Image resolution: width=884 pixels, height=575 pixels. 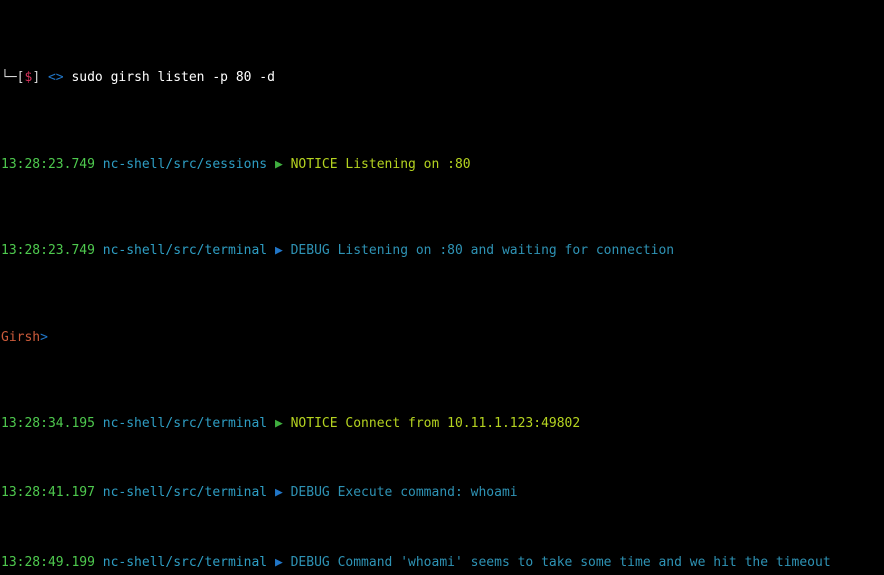 I want to click on prompt-chevrons-icon: <>, so click(x=55, y=78).